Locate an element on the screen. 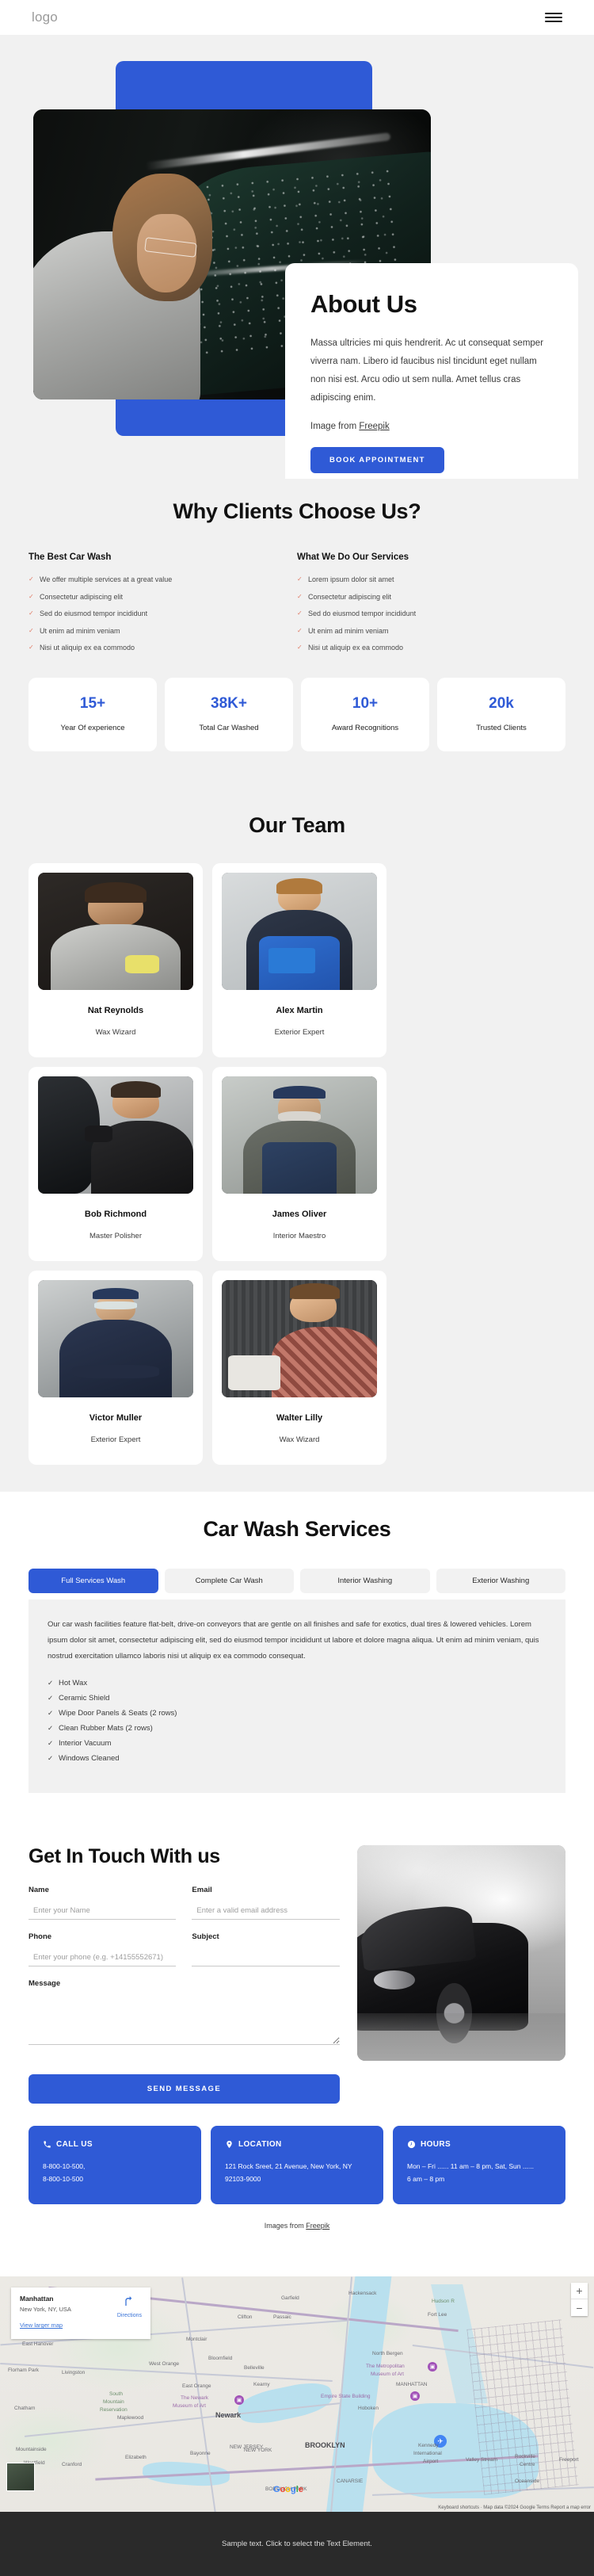 The height and width of the screenshot is (2576, 594). list-item: Wipe Door Panels & Seats (2 rows) is located at coordinates (297, 1714).